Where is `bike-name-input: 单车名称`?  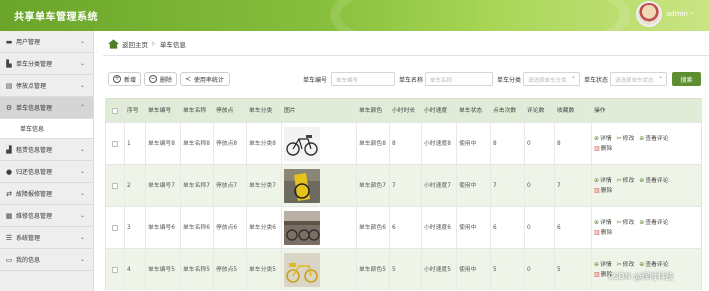 bike-name-input: 单车名称 is located at coordinates (459, 79).